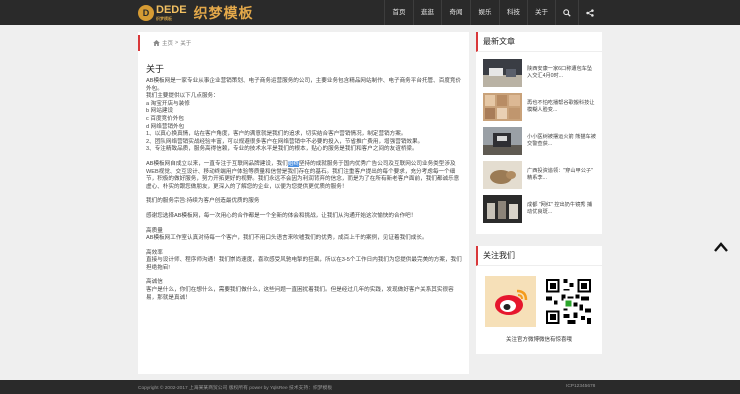 This screenshot has height=394, width=740. Describe the element at coordinates (513, 12) in the screenshot. I see `nav-item-tech: 科技` at that location.